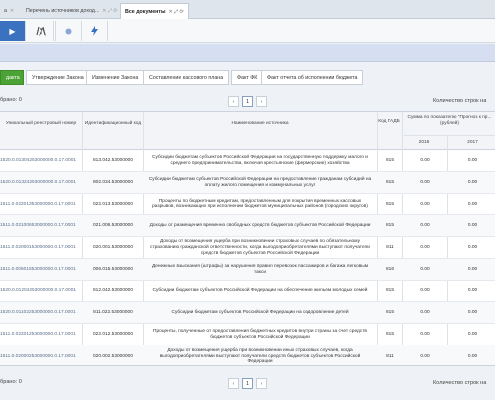 This screenshot has width=495, height=400. What do you see at coordinates (112, 334) in the screenshot?
I see `ident-code-cell: 022.012.53000000` at bounding box center [112, 334].